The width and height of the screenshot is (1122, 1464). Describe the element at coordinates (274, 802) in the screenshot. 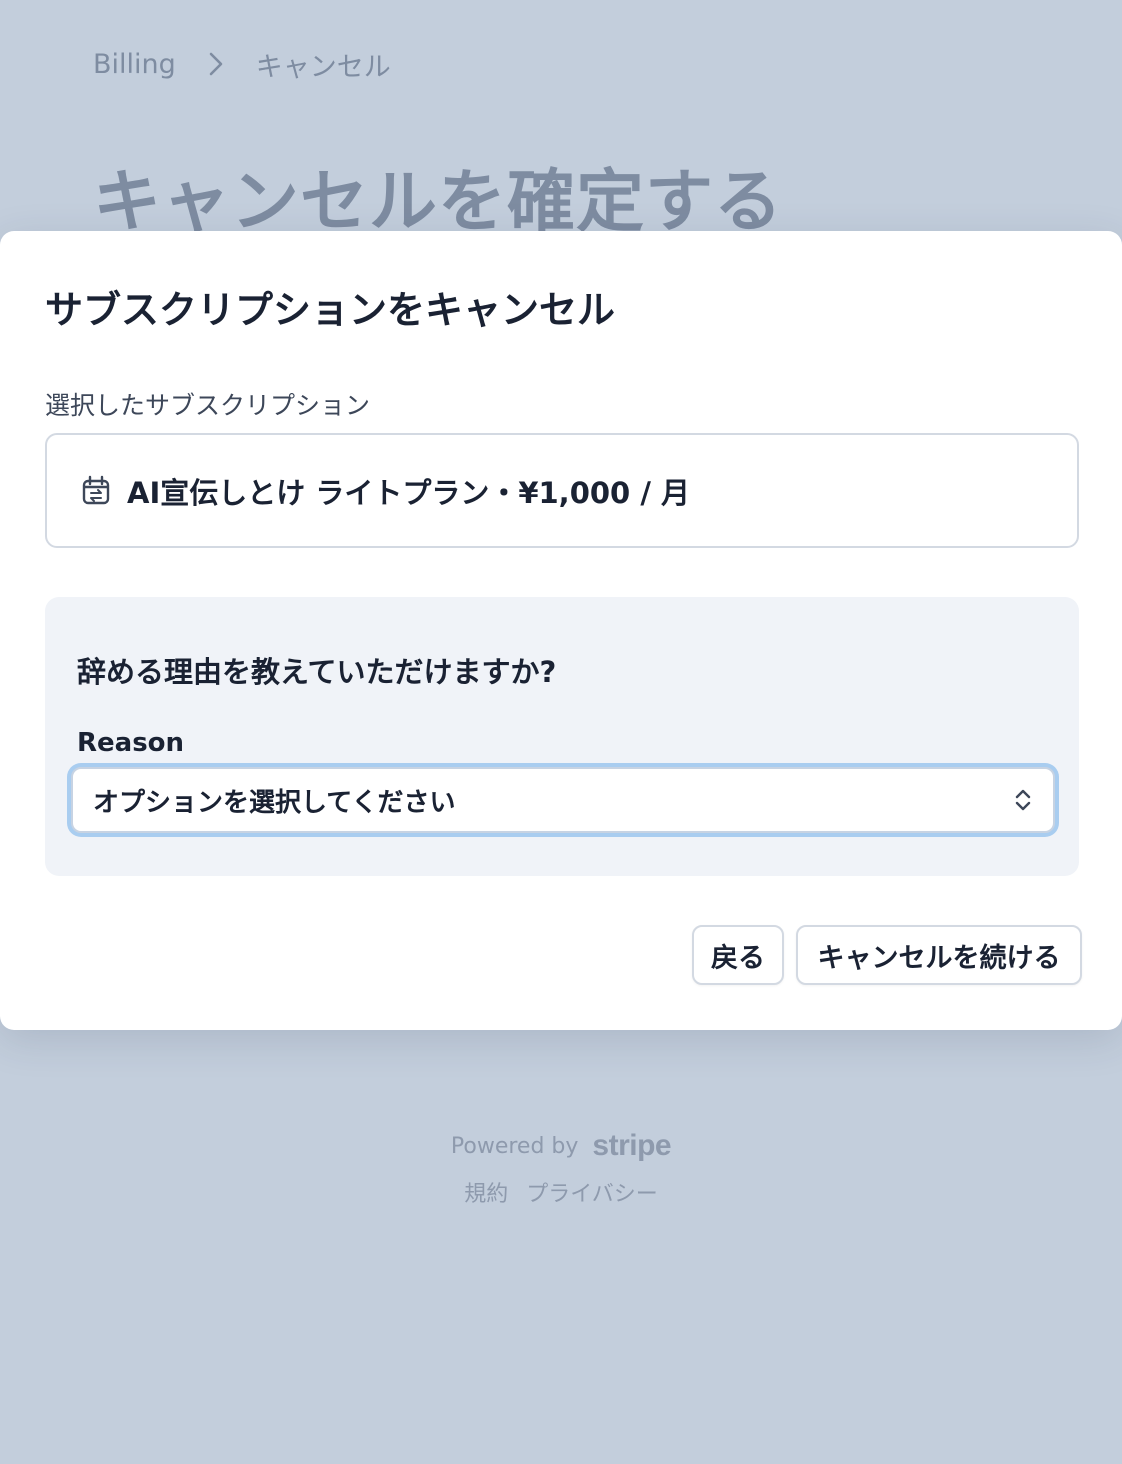

I see `reason-select-value: オプションを選択してください` at that location.